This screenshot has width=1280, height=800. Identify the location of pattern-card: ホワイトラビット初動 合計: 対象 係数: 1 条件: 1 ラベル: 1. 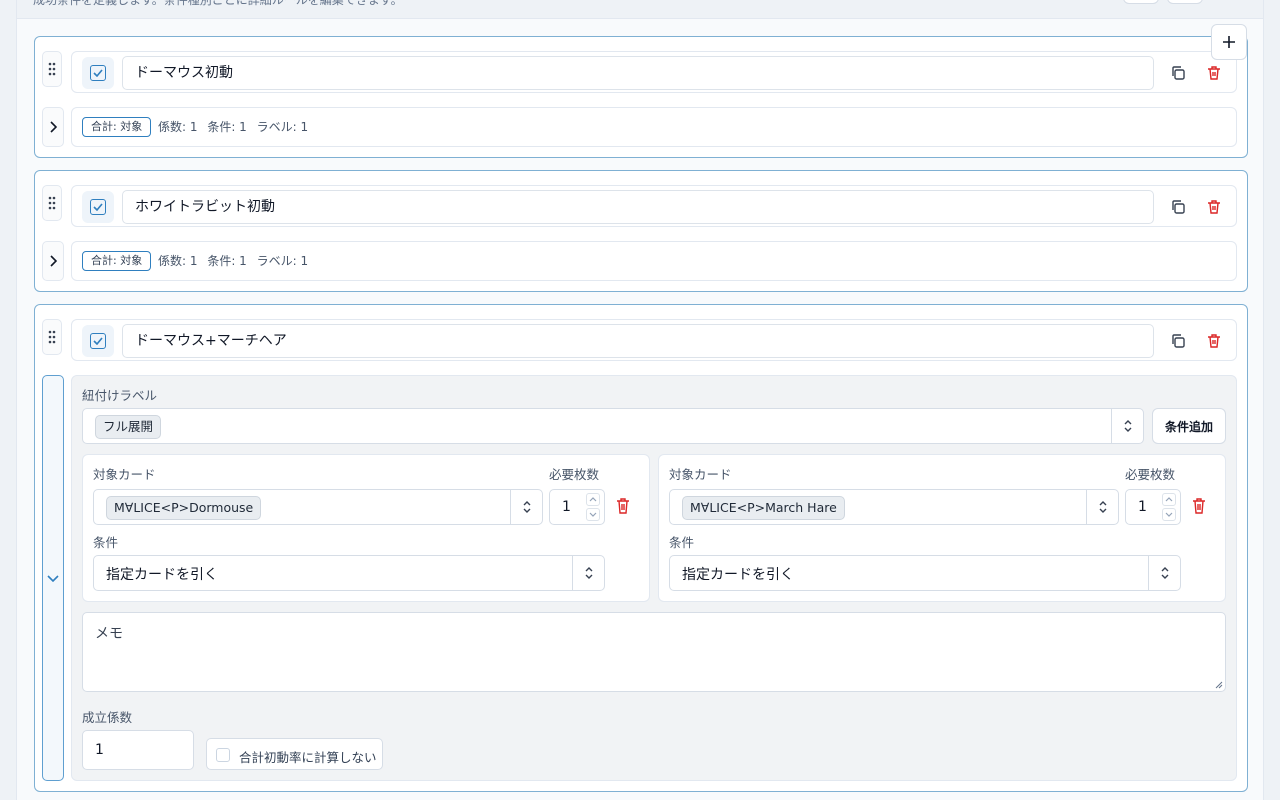
(641, 231).